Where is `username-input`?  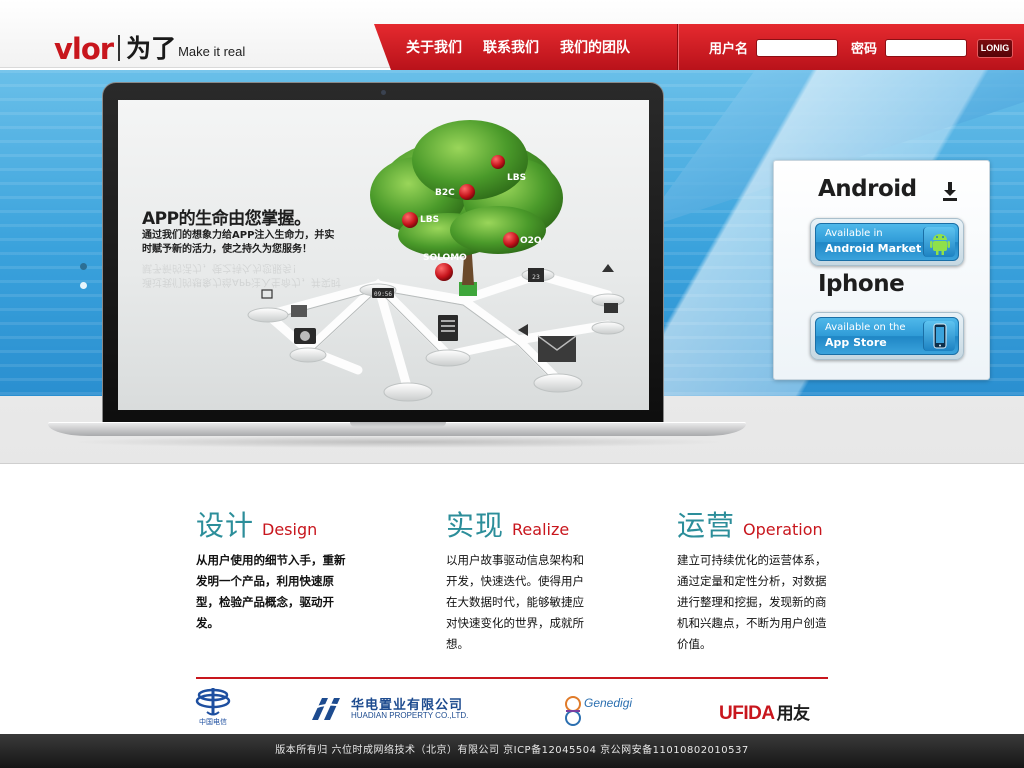
username-input is located at coordinates (797, 48).